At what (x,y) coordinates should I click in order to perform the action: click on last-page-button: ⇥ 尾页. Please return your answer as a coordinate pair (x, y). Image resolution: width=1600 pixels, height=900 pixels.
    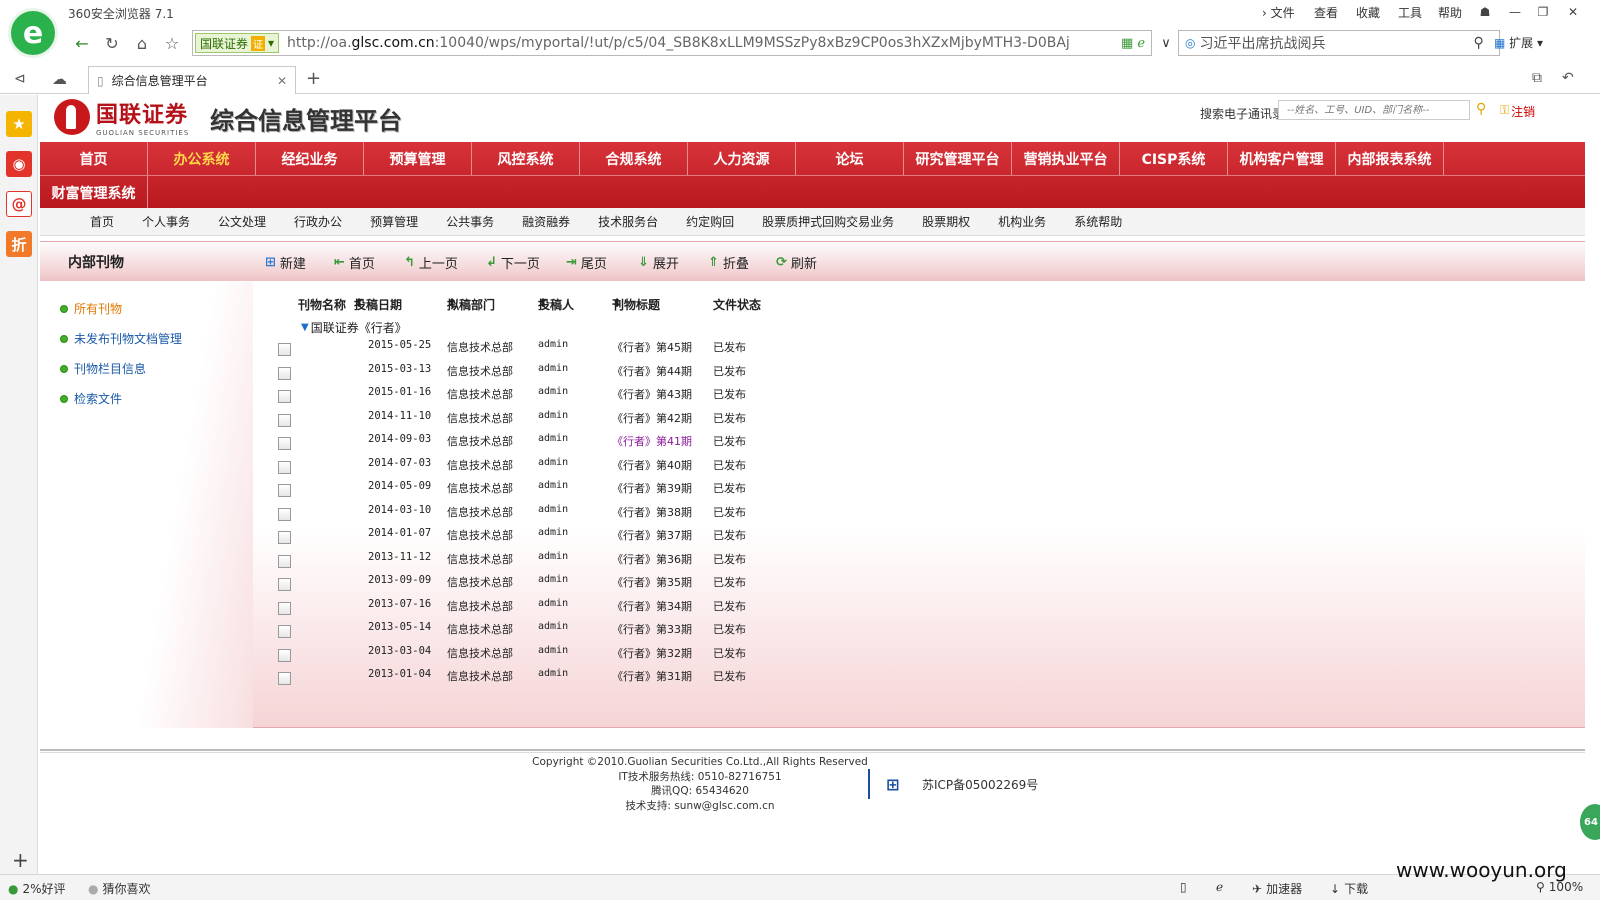
    Looking at the image, I should click on (586, 262).